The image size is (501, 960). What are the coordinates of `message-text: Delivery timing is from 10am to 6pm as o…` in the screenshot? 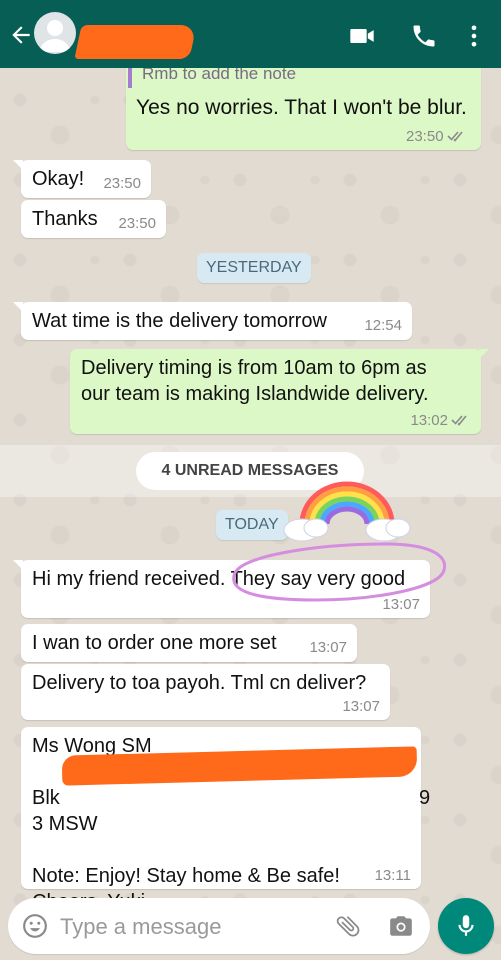 It's located at (255, 381).